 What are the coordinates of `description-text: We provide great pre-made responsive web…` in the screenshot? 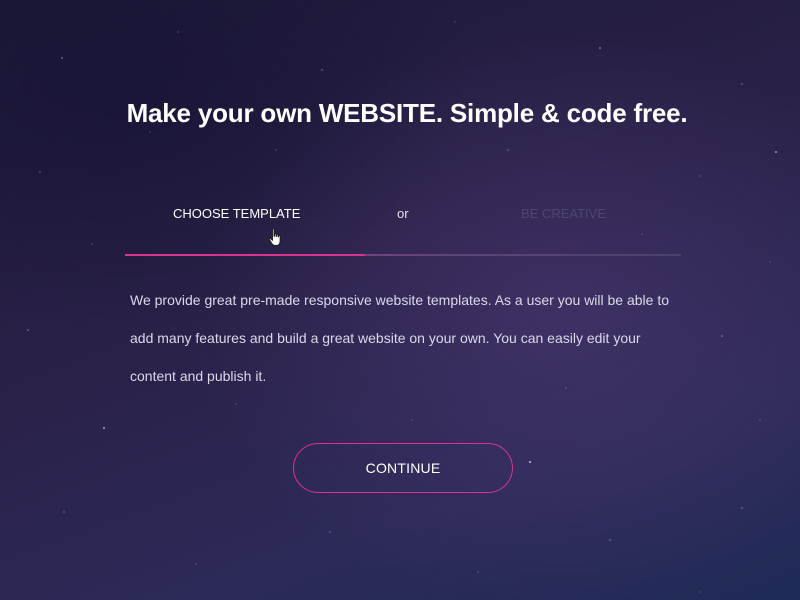 It's located at (400, 338).